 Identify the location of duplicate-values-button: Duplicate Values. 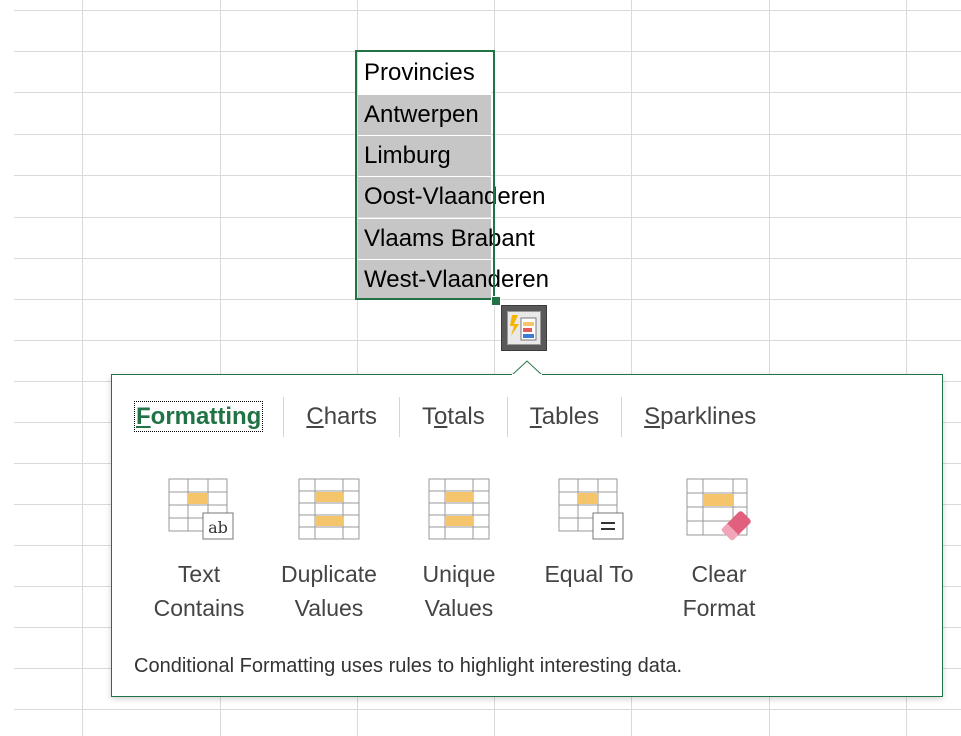
(329, 550).